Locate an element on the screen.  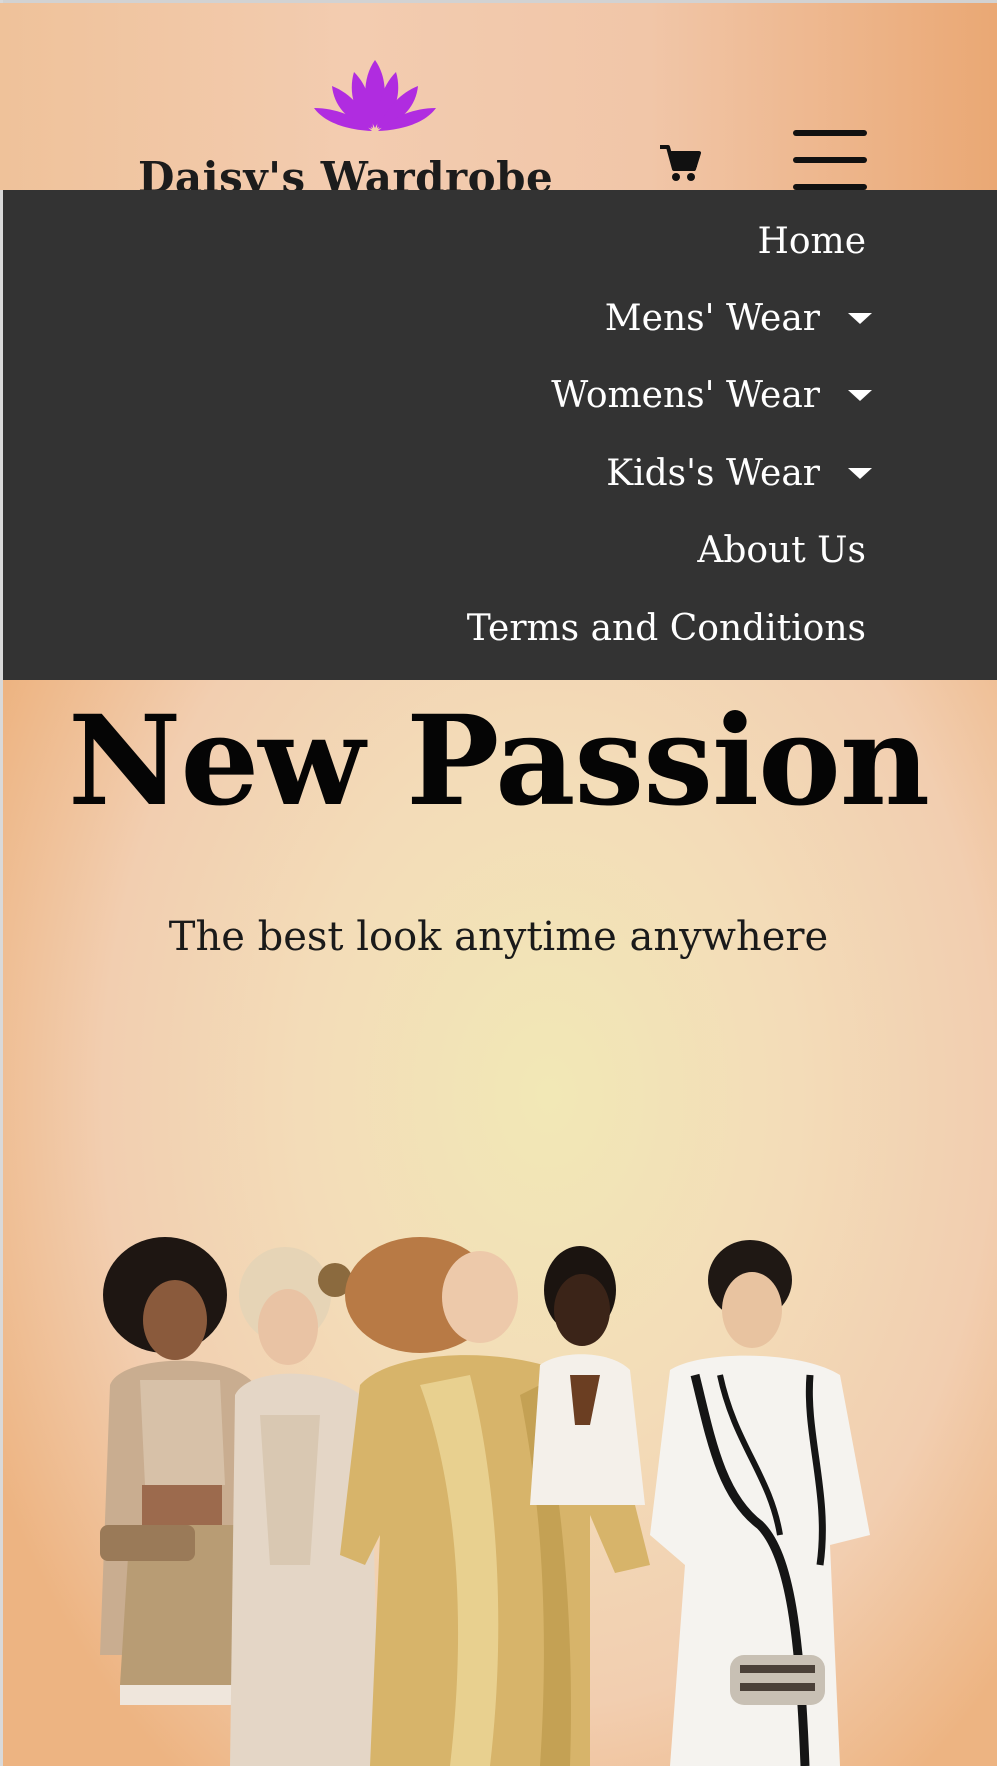
nav-item-label: Womens' Wear is located at coordinates (685, 395).